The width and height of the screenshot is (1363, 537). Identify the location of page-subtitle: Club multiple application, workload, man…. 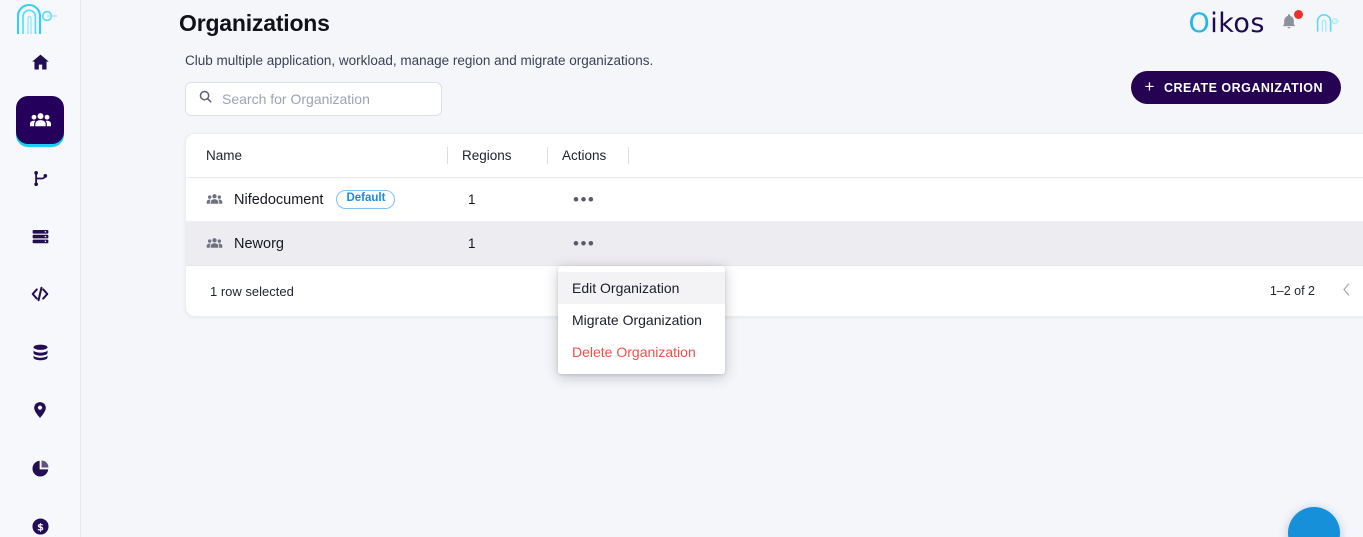
(419, 60).